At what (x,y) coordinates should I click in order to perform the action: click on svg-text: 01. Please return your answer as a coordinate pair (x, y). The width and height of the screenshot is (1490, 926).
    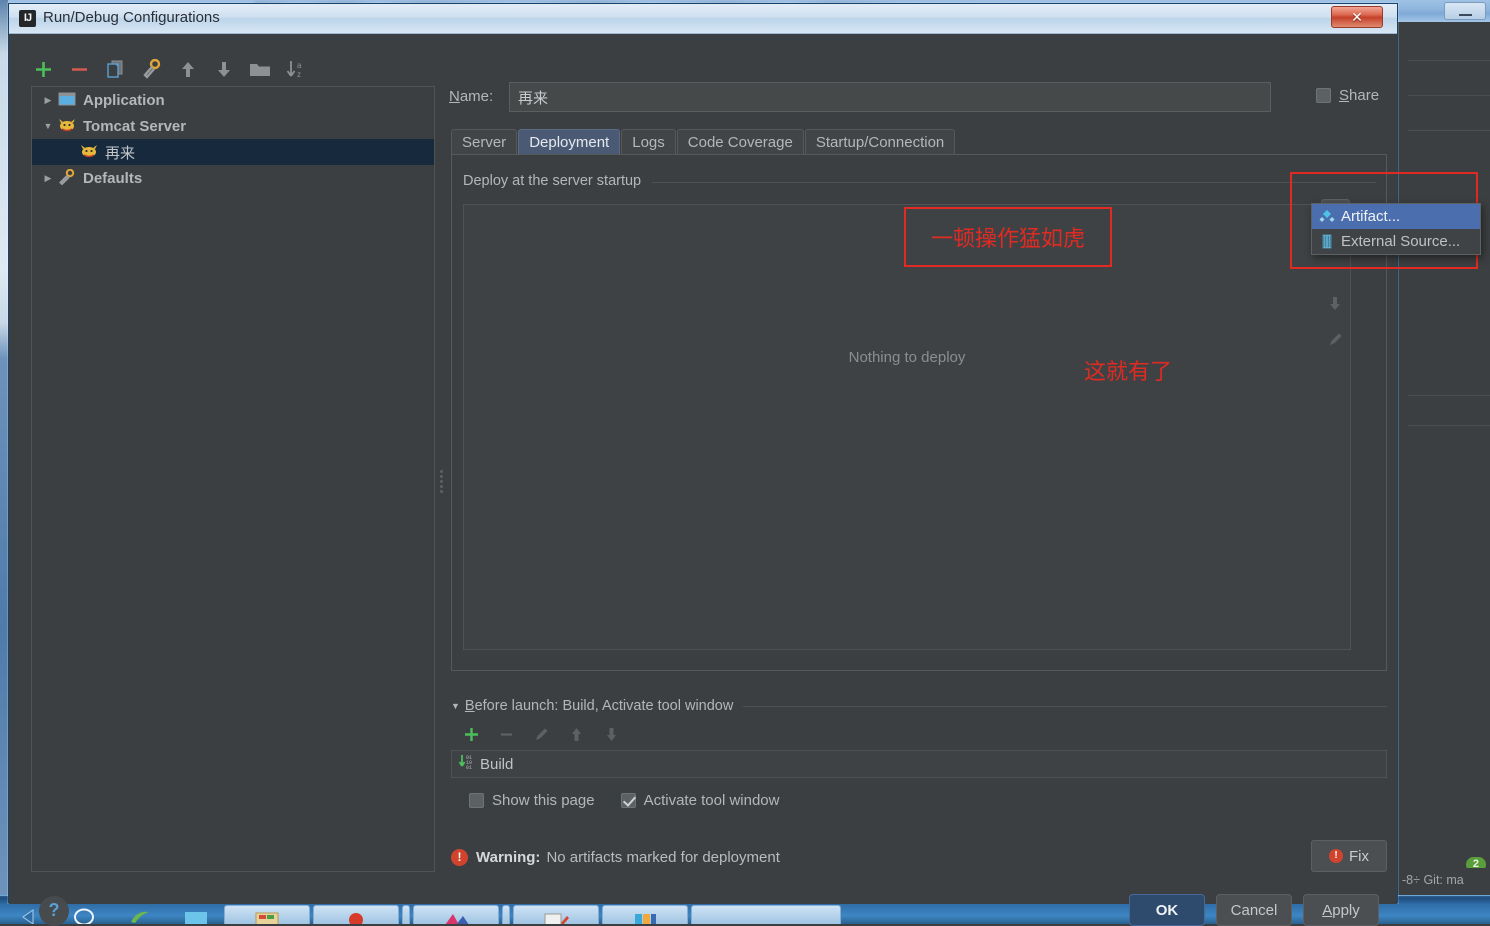
    Looking at the image, I should click on (469, 768).